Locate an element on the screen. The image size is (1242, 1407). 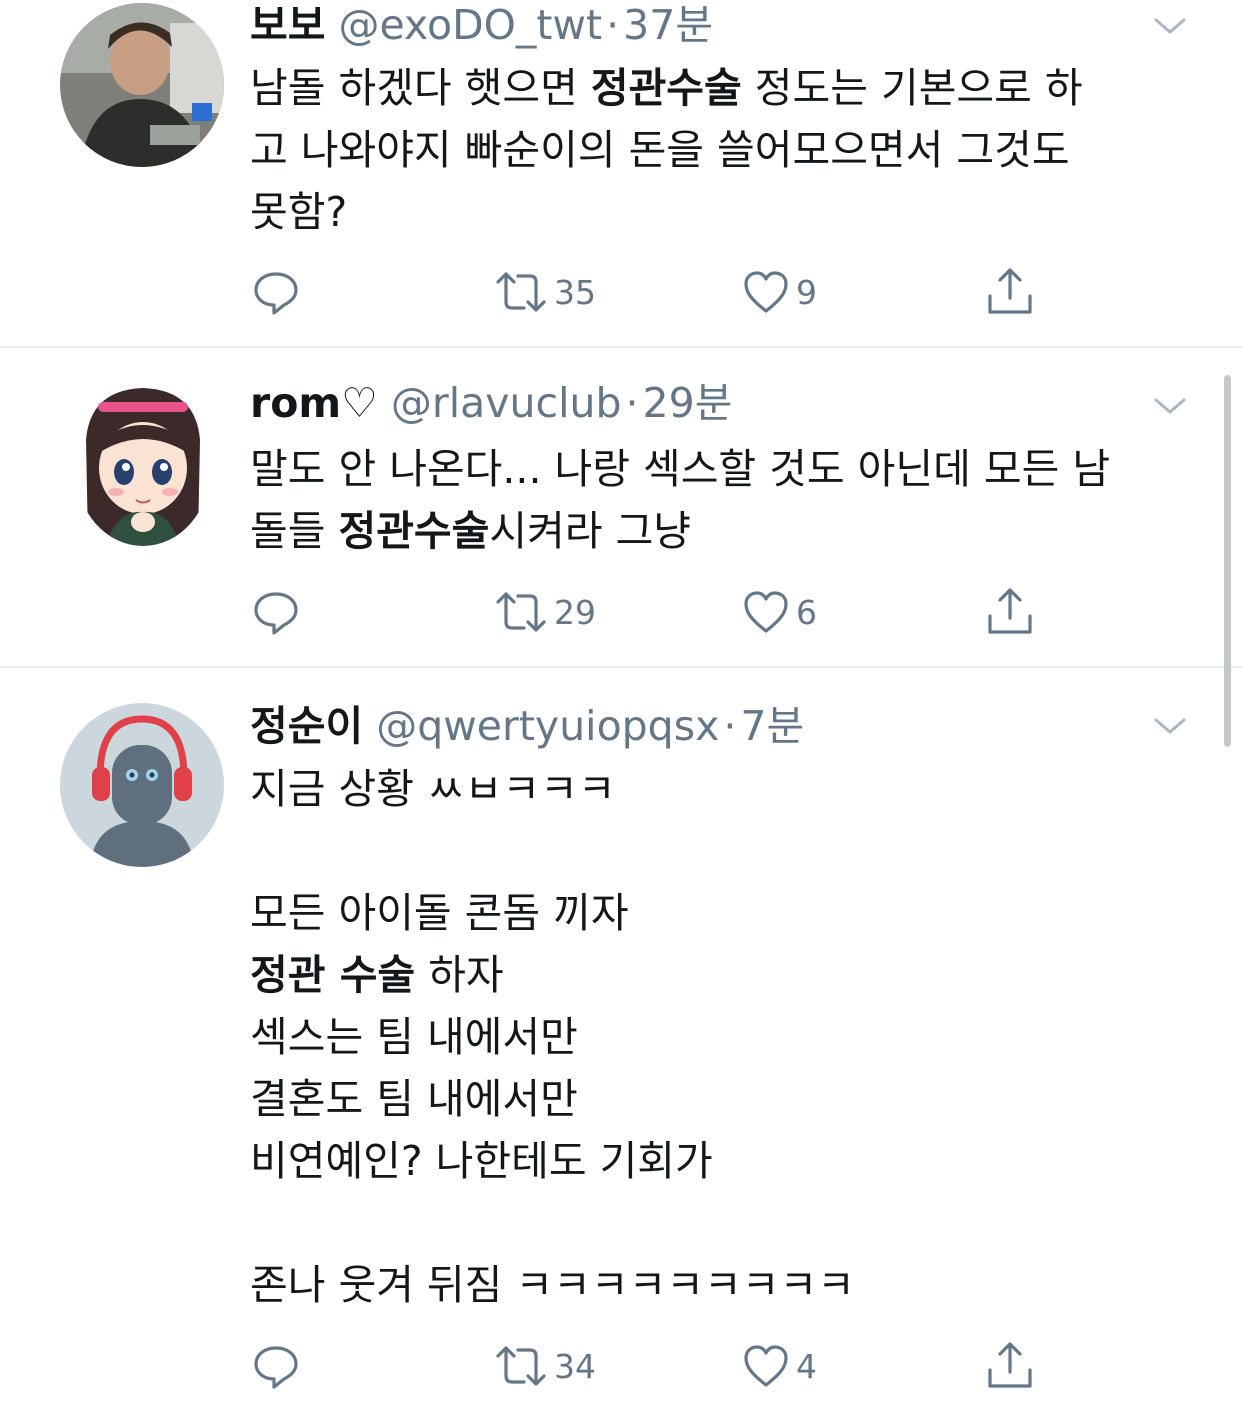
retweet-count: 29 is located at coordinates (575, 612).